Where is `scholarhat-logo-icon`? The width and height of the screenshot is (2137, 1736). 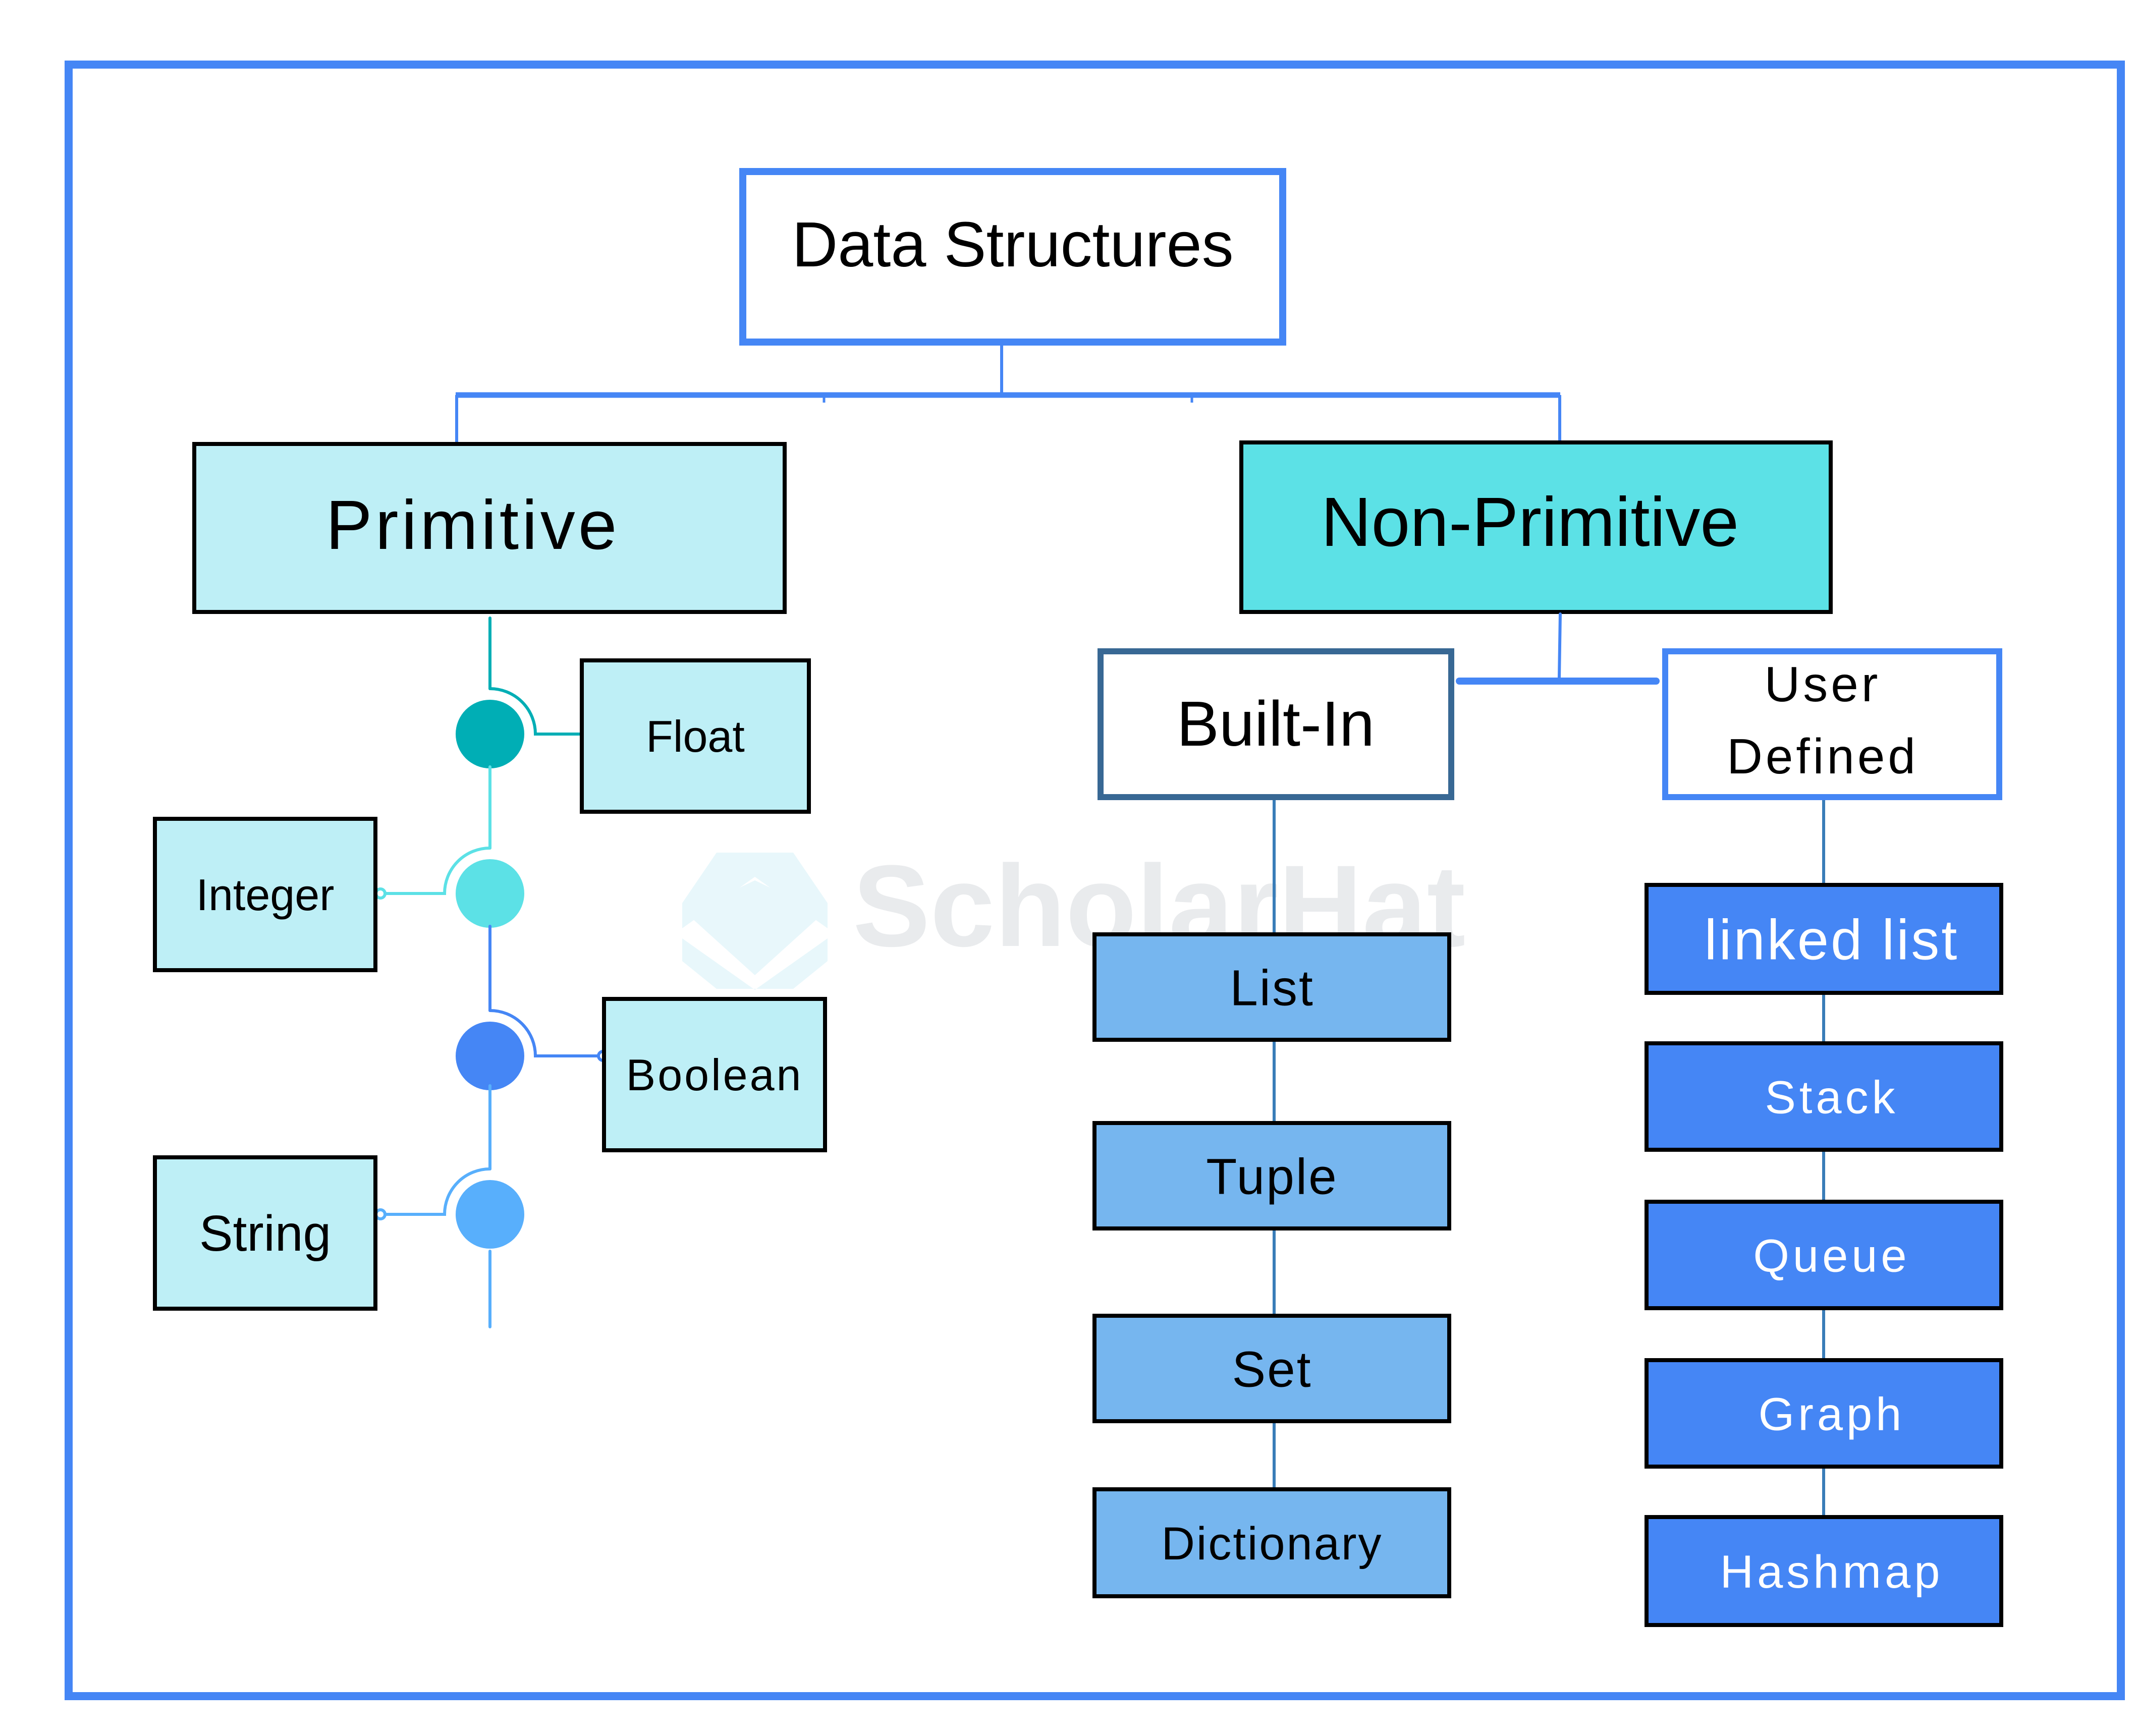 scholarhat-logo-icon is located at coordinates (755, 921).